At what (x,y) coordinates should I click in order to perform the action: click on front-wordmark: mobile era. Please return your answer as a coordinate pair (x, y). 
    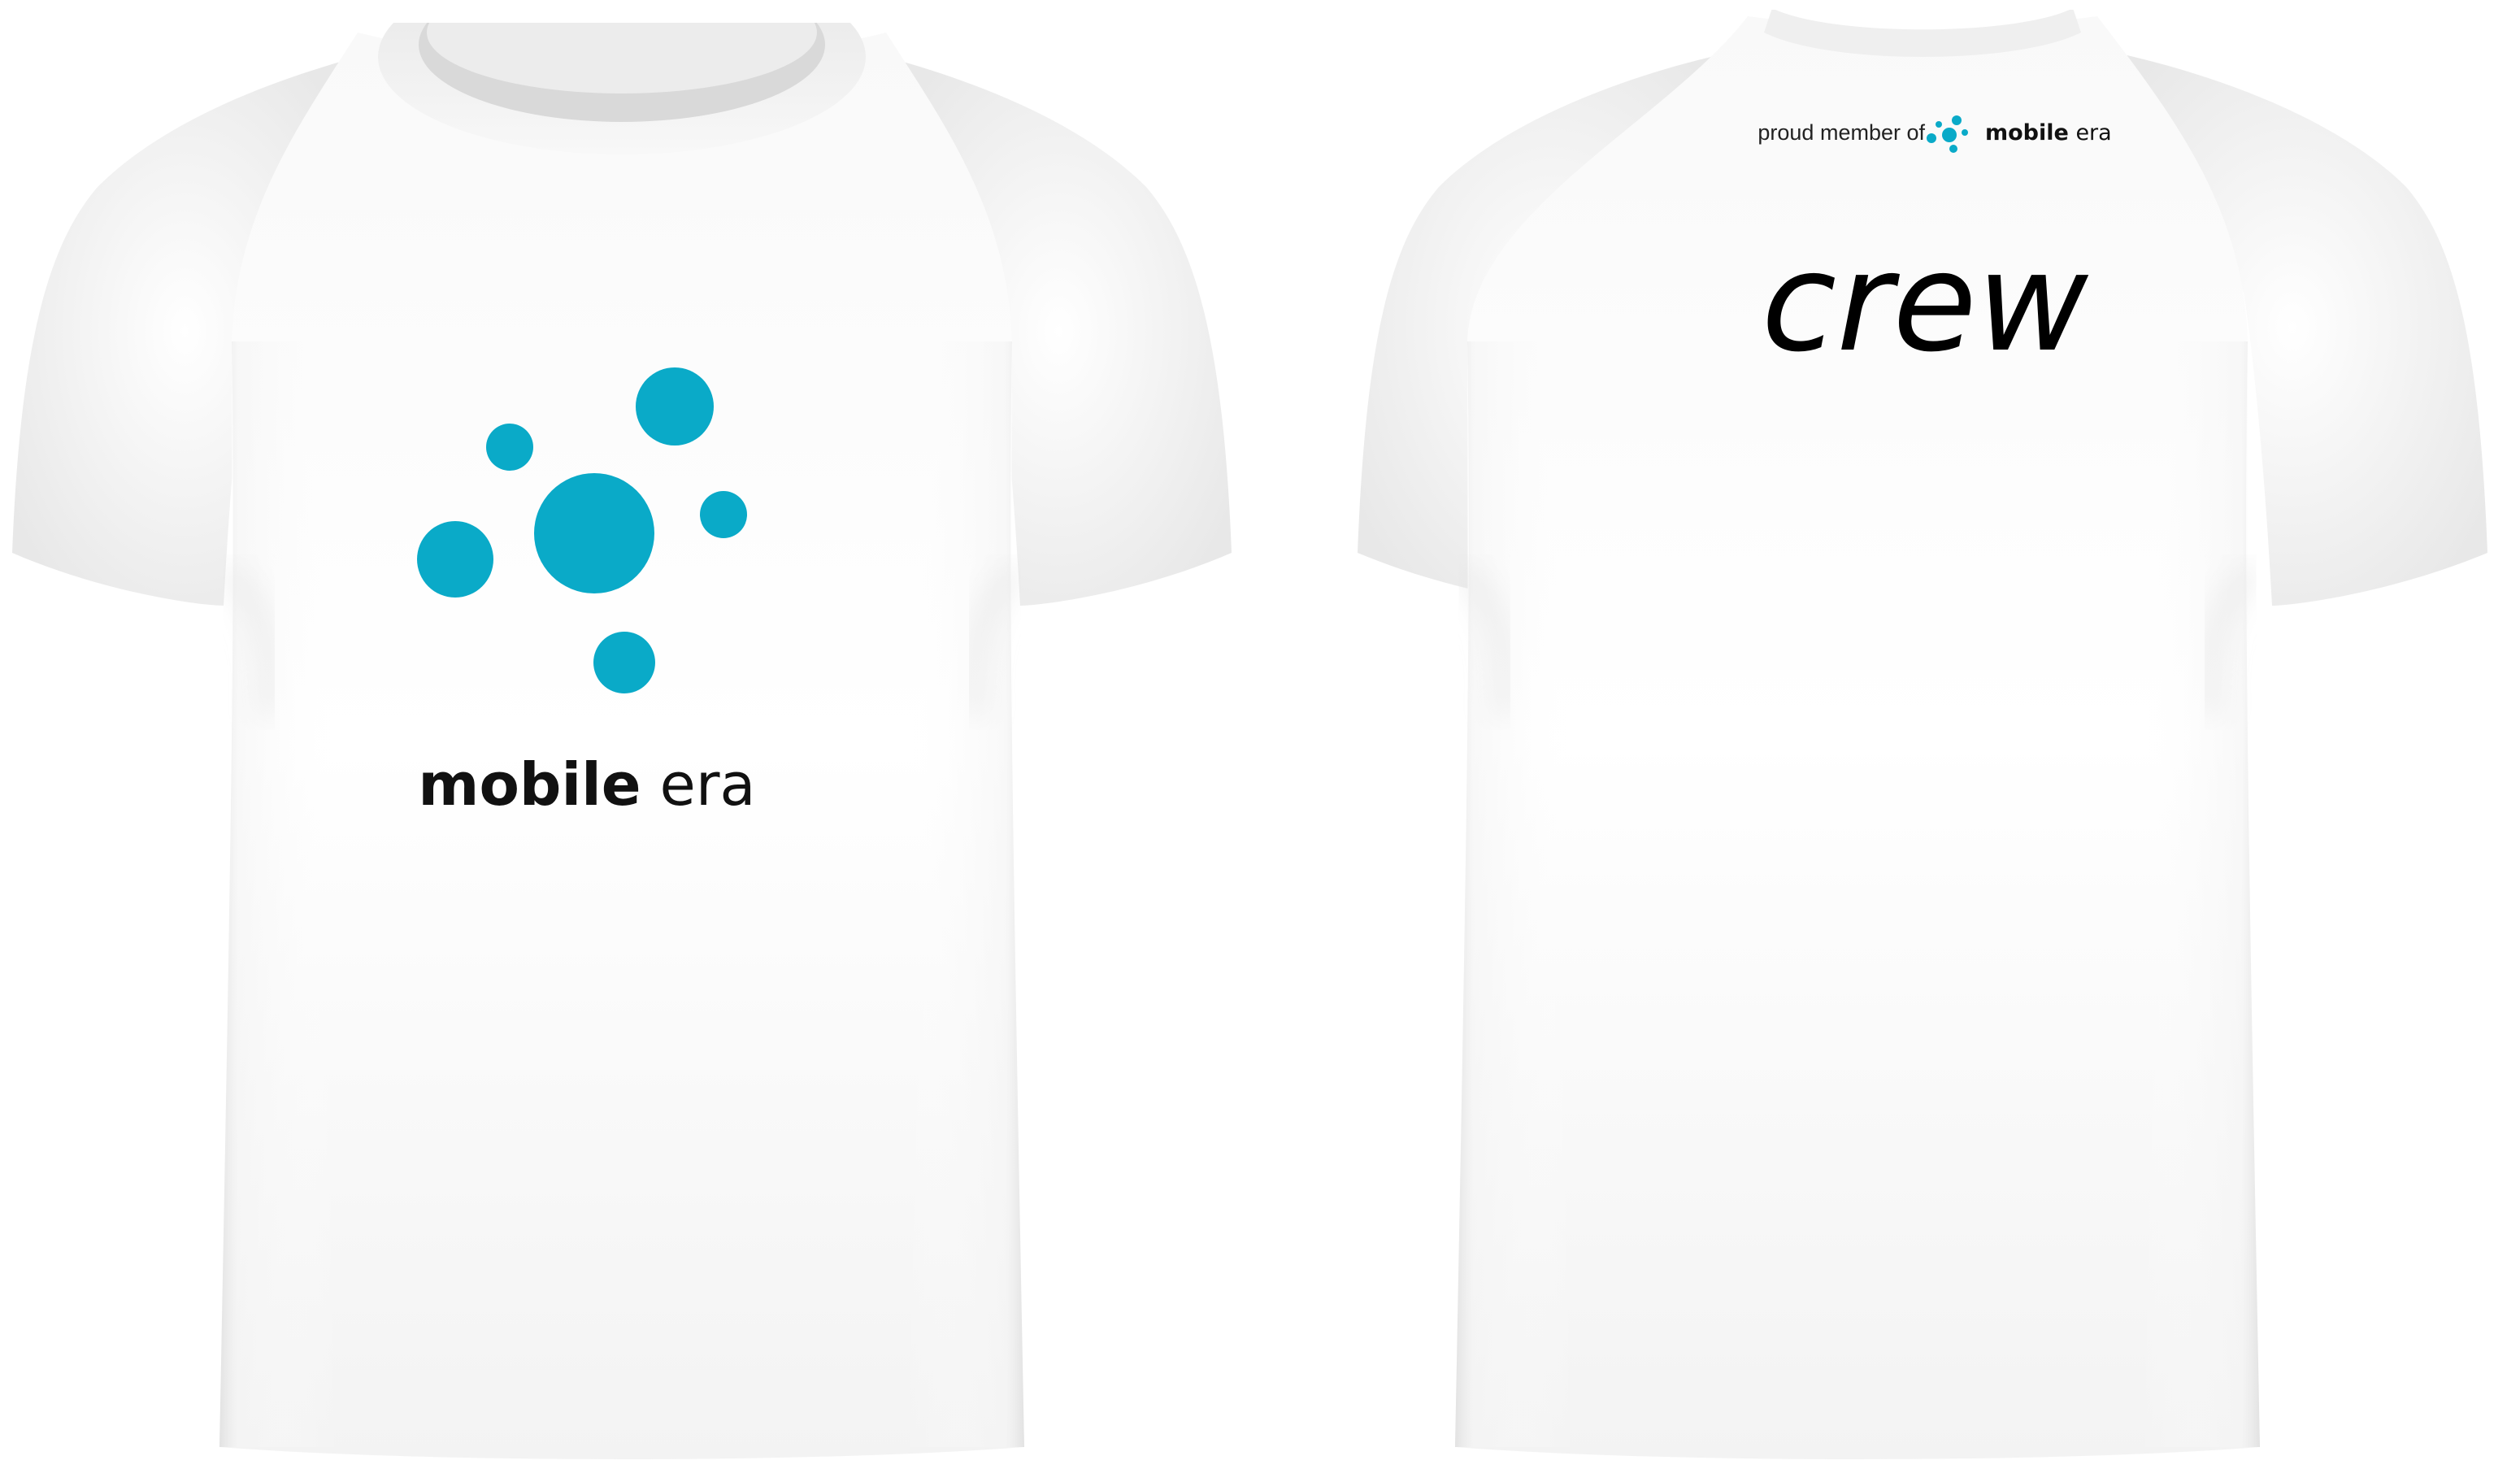
    Looking at the image, I should click on (586, 784).